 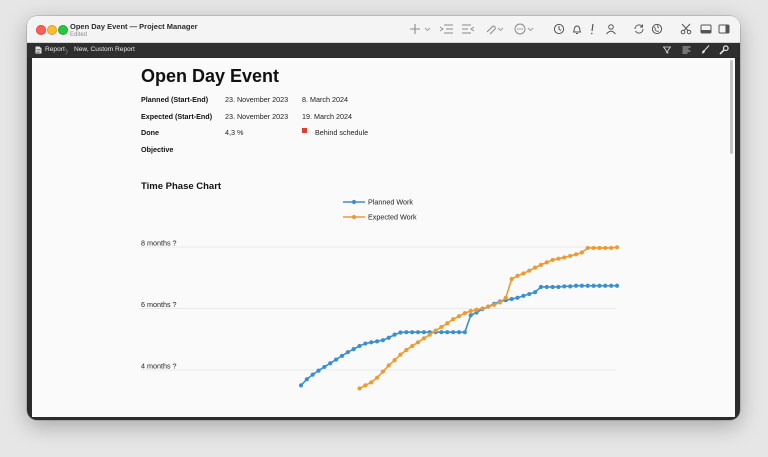 I want to click on title-bar: Open Day Event — Project Manager Edited, so click(x=383, y=29).